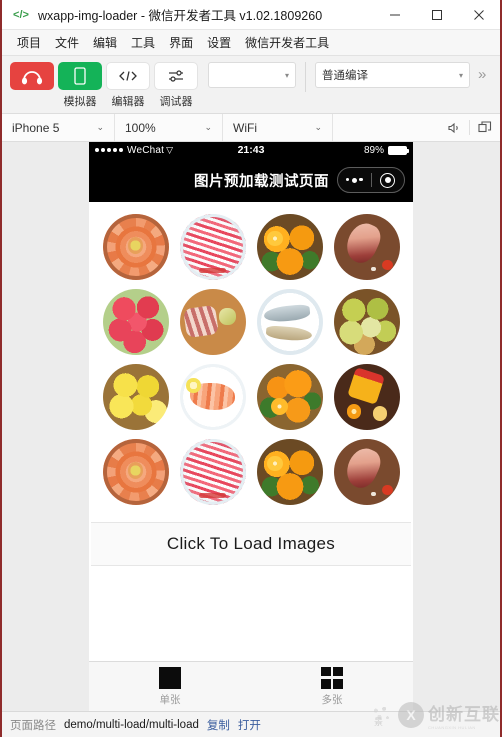 This screenshot has width=502, height=737. What do you see at coordinates (411, 715) in the screenshot?
I see `watermark-logo-icon: X` at bounding box center [411, 715].